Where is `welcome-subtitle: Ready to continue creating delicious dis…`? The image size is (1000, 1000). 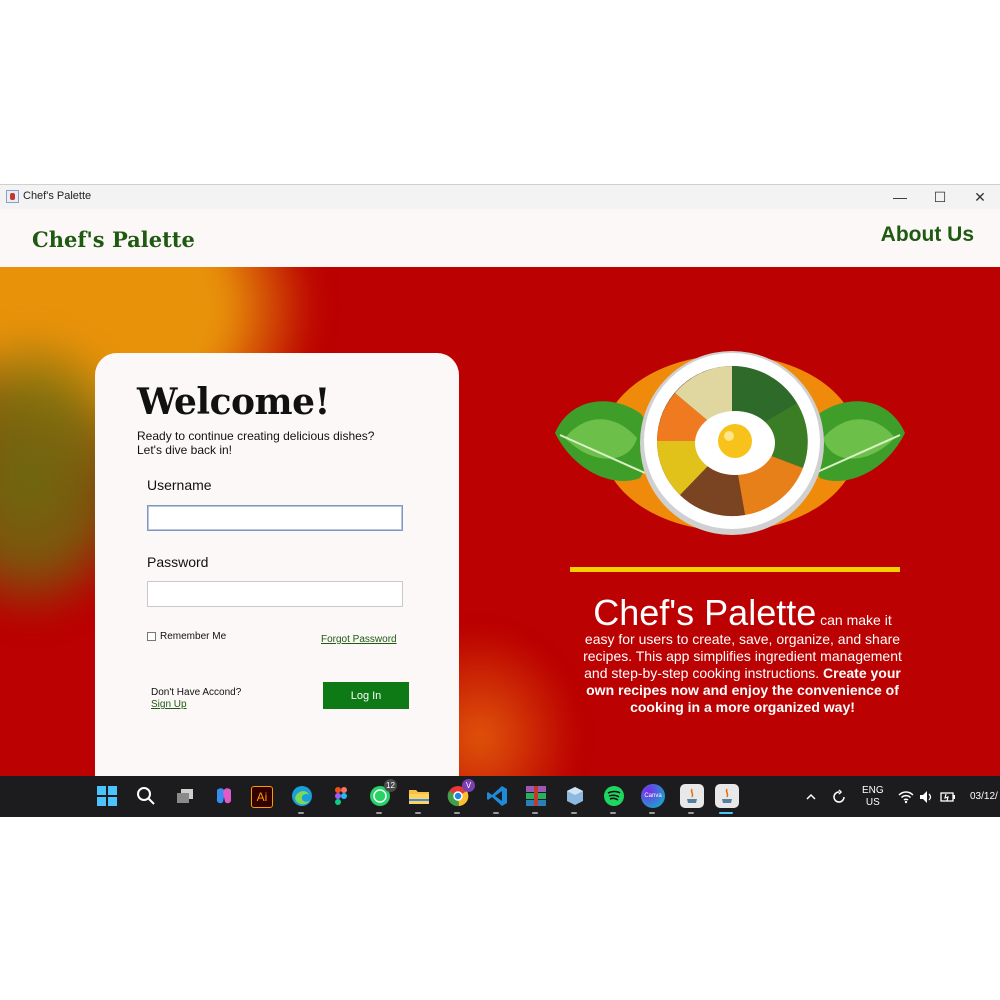 welcome-subtitle: Ready to continue creating delicious dis… is located at coordinates (256, 443).